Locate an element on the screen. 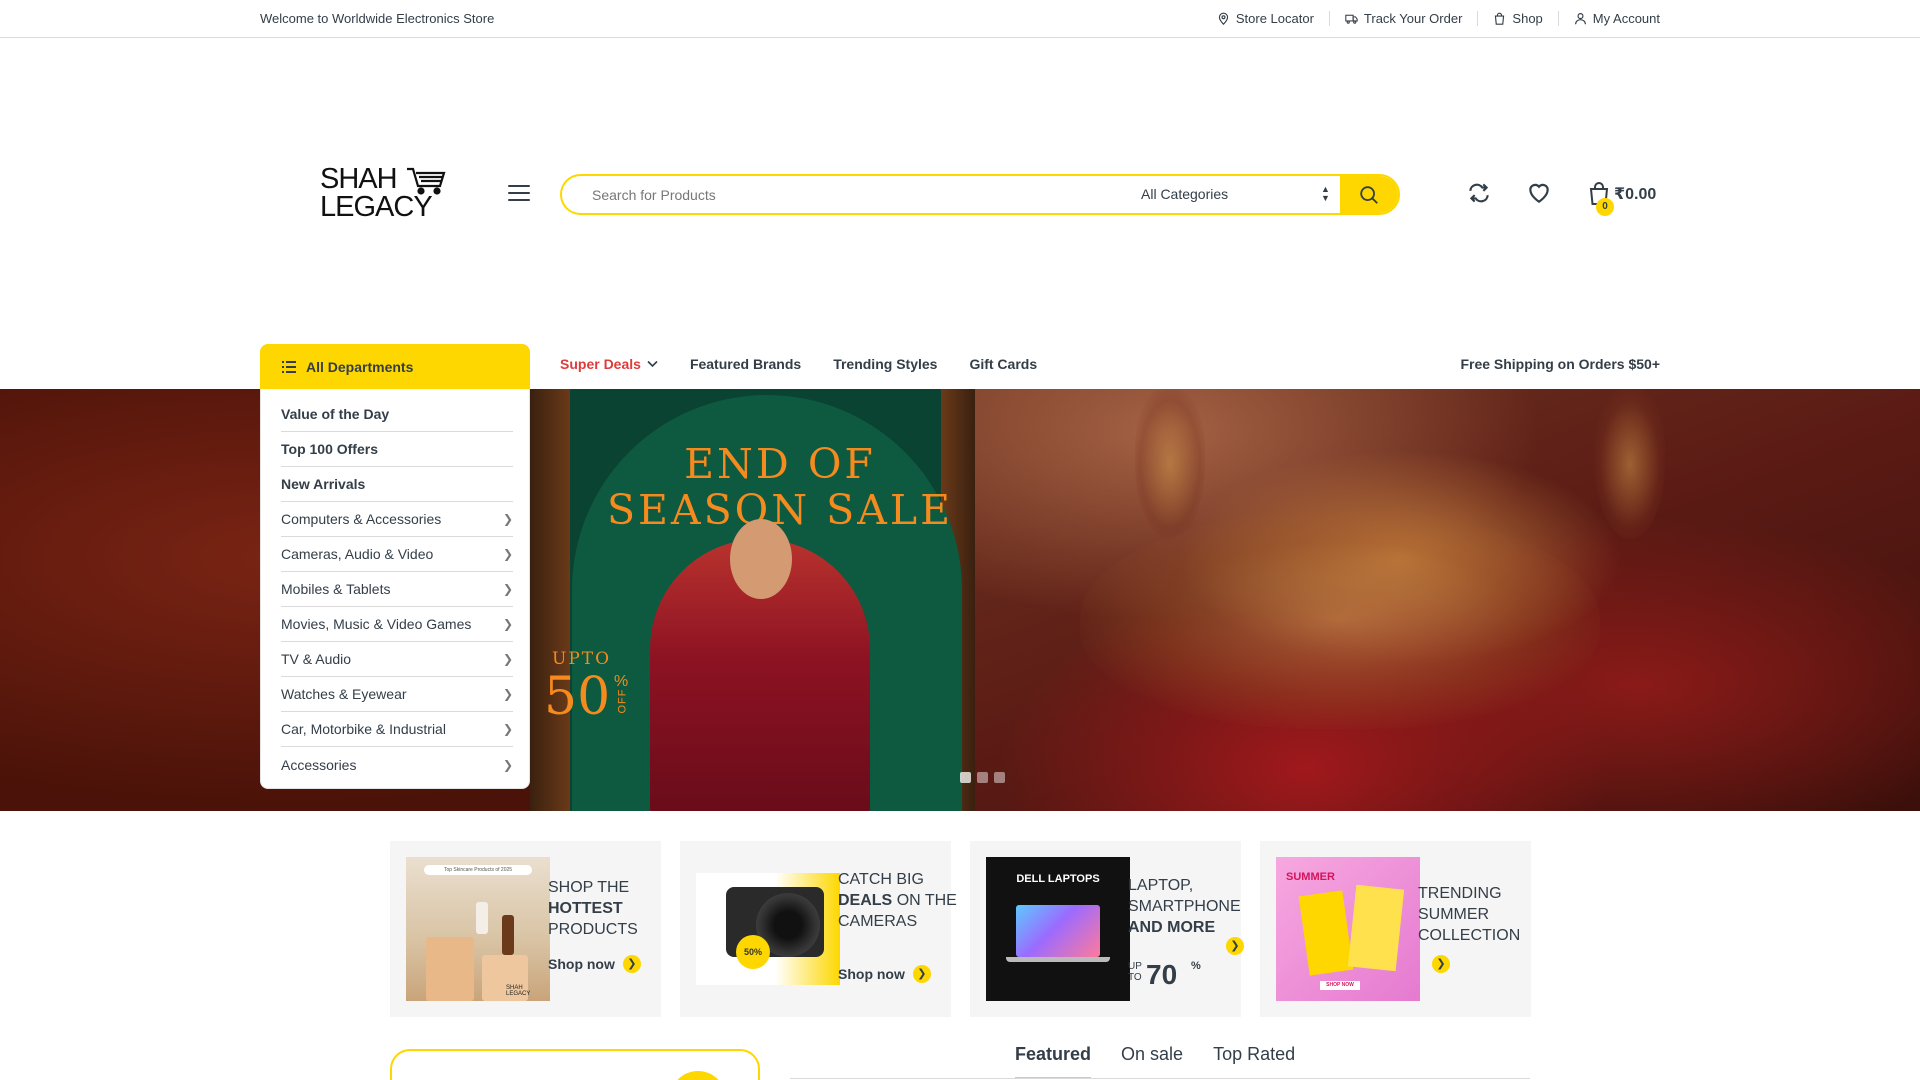 This screenshot has width=1920, height=1080. menu-toggle-icon is located at coordinates (519, 194).